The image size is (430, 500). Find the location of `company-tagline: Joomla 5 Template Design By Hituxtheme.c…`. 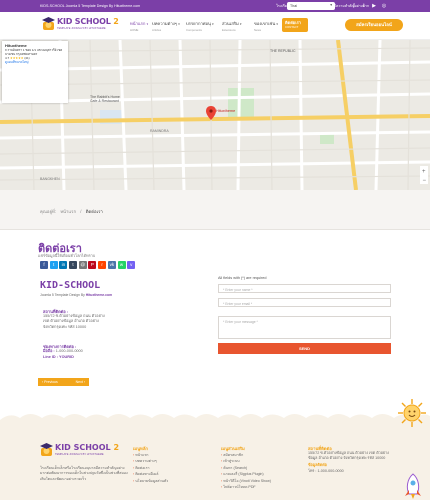

company-tagline: Joomla 5 Template Design By Hituxtheme.c… is located at coordinates (76, 295).